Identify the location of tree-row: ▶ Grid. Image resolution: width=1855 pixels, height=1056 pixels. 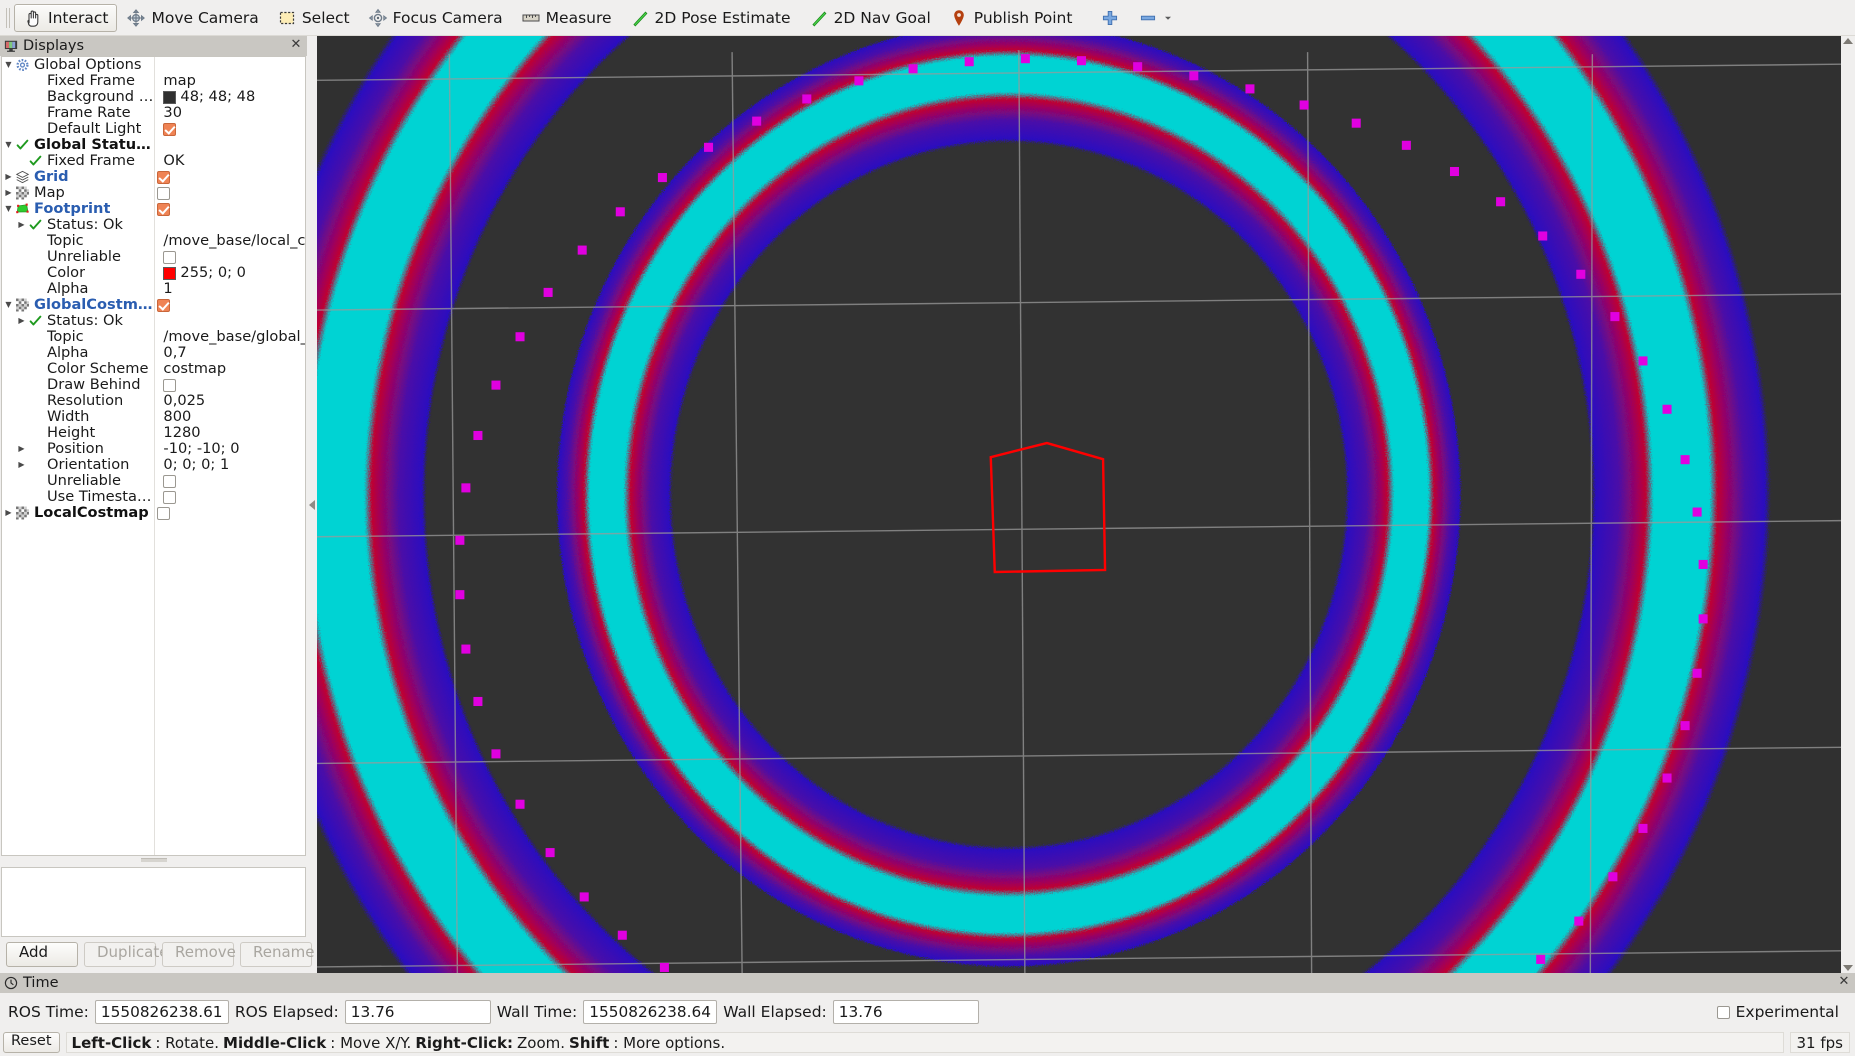
(153, 177).